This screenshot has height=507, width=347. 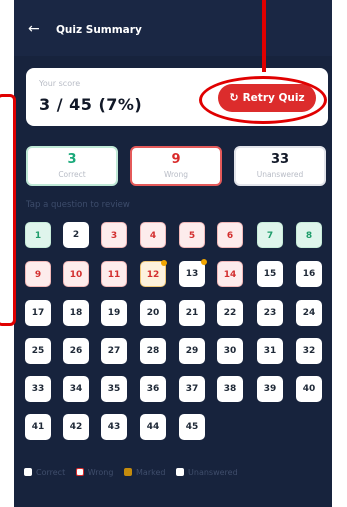 What do you see at coordinates (192, 389) in the screenshot?
I see `question-37-button: 37` at bounding box center [192, 389].